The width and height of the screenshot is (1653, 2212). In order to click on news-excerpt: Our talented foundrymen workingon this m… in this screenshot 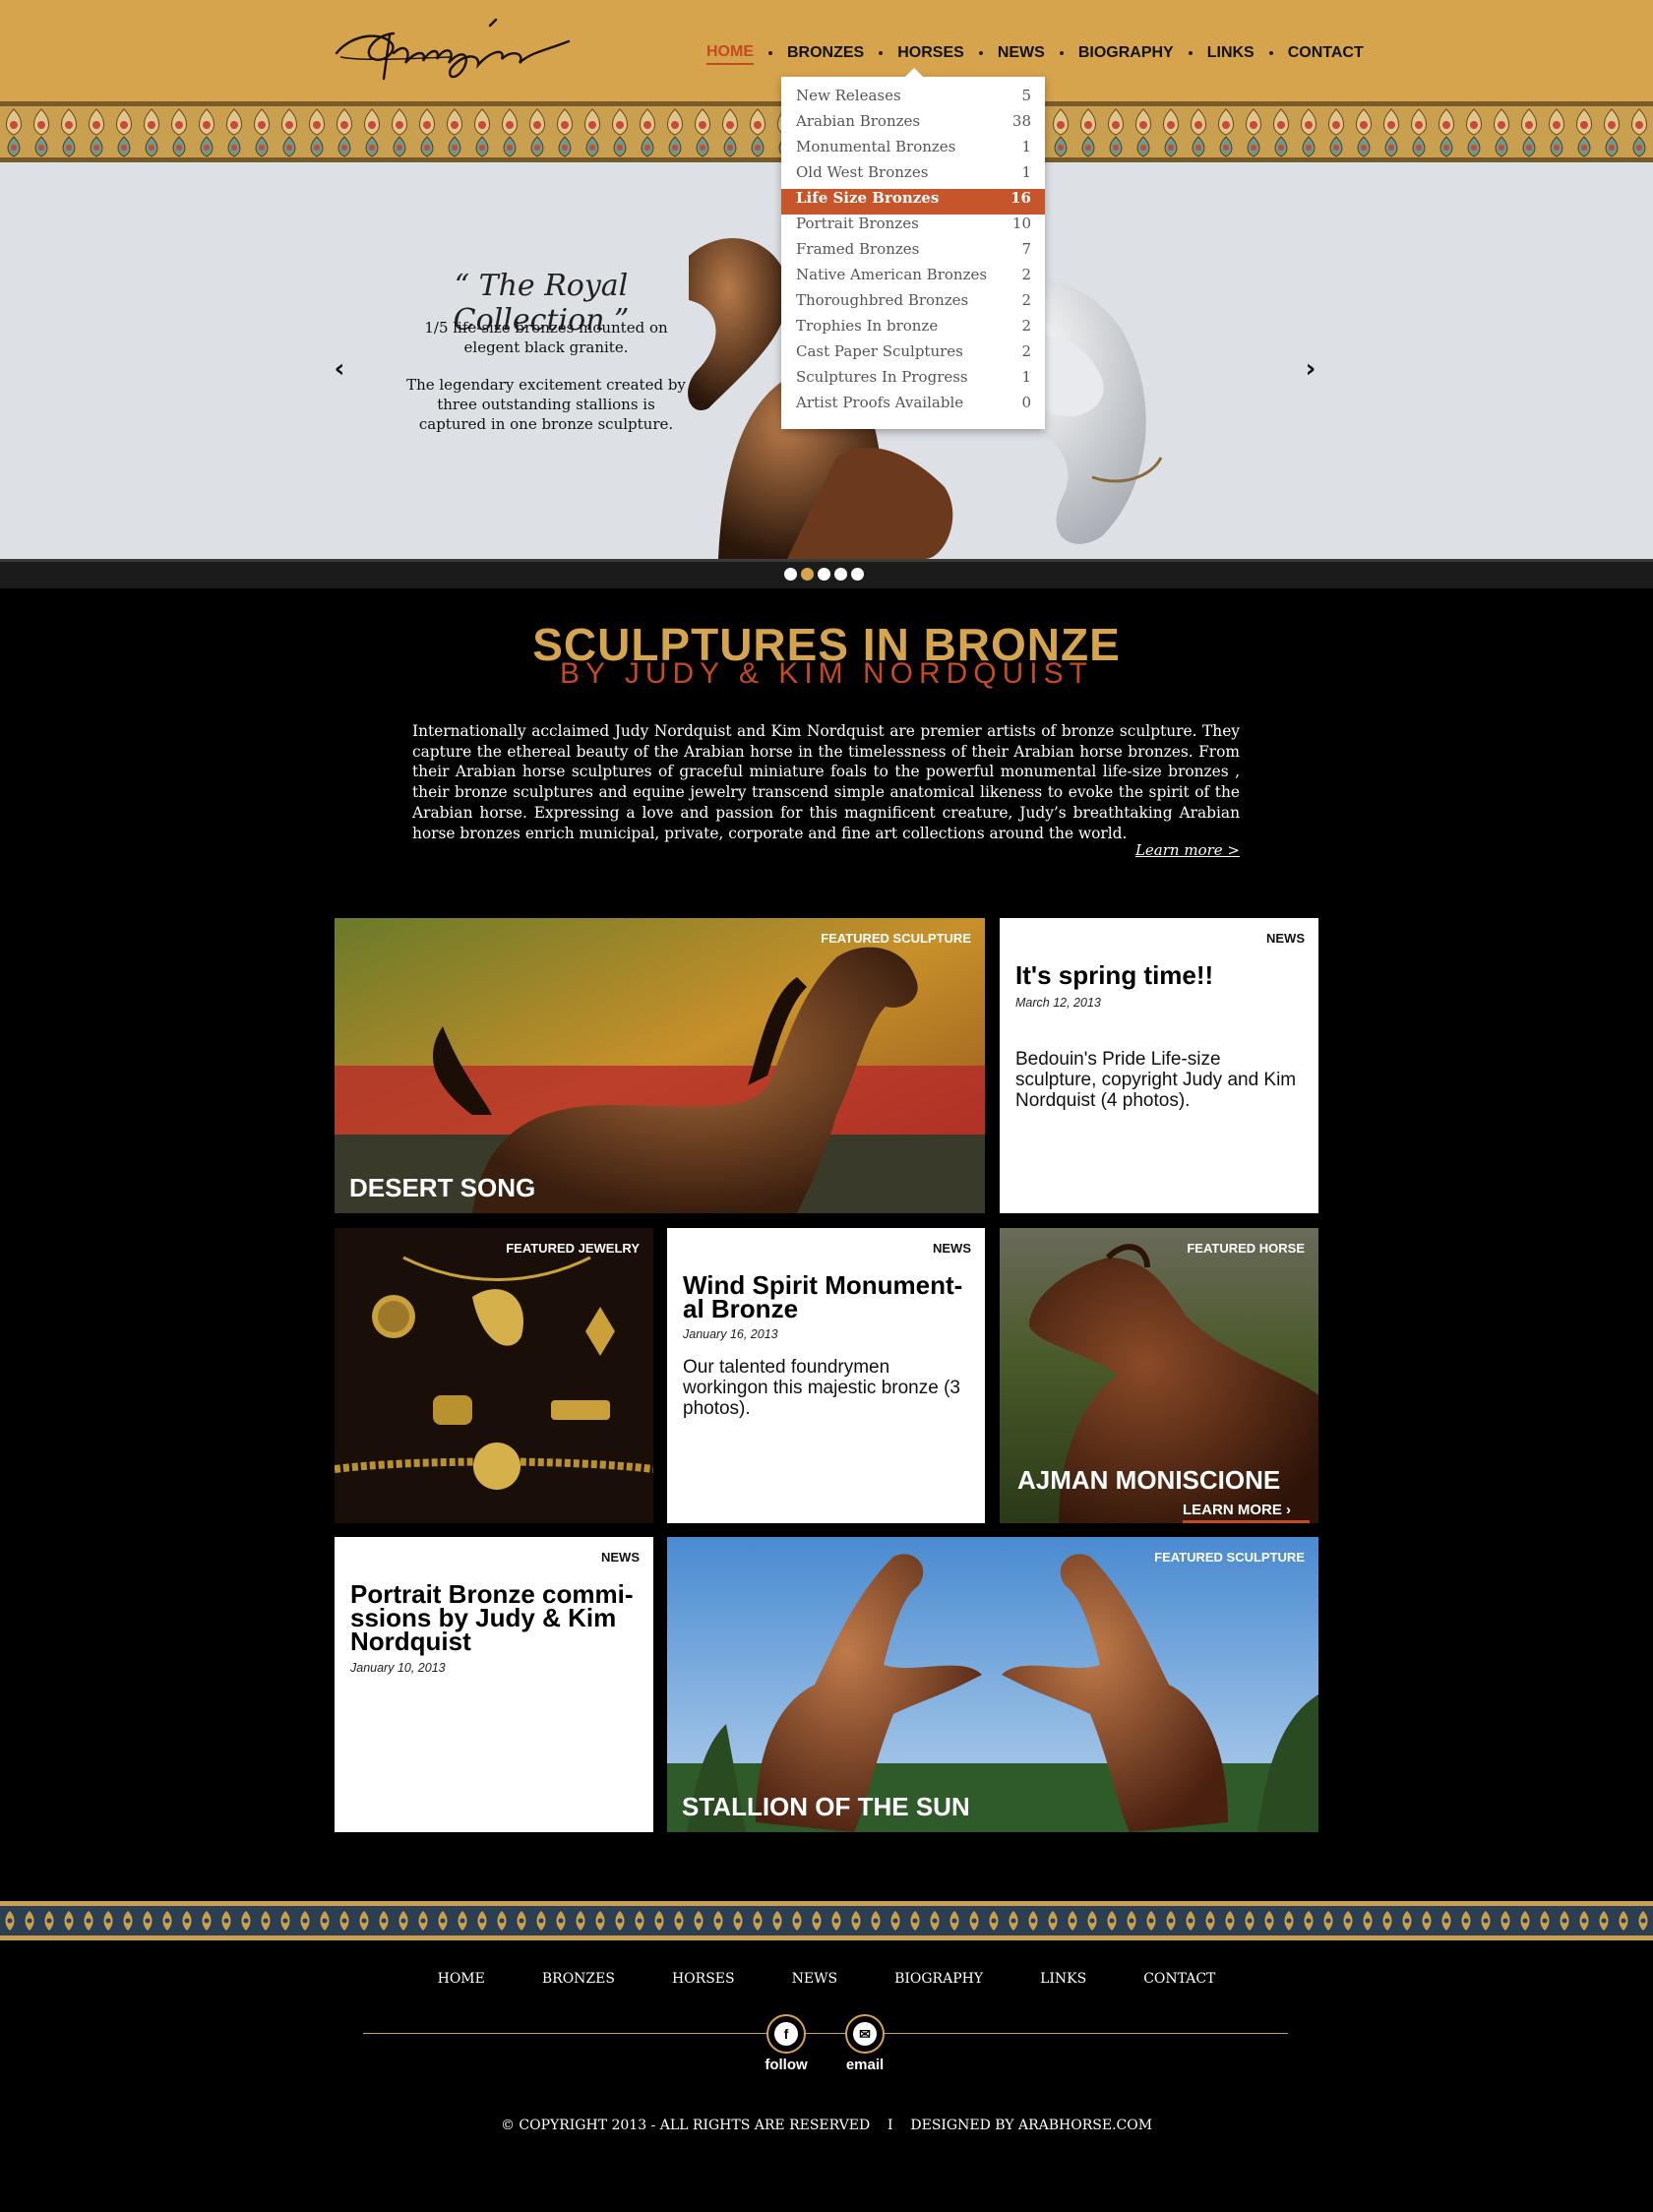, I will do `click(821, 1388)`.